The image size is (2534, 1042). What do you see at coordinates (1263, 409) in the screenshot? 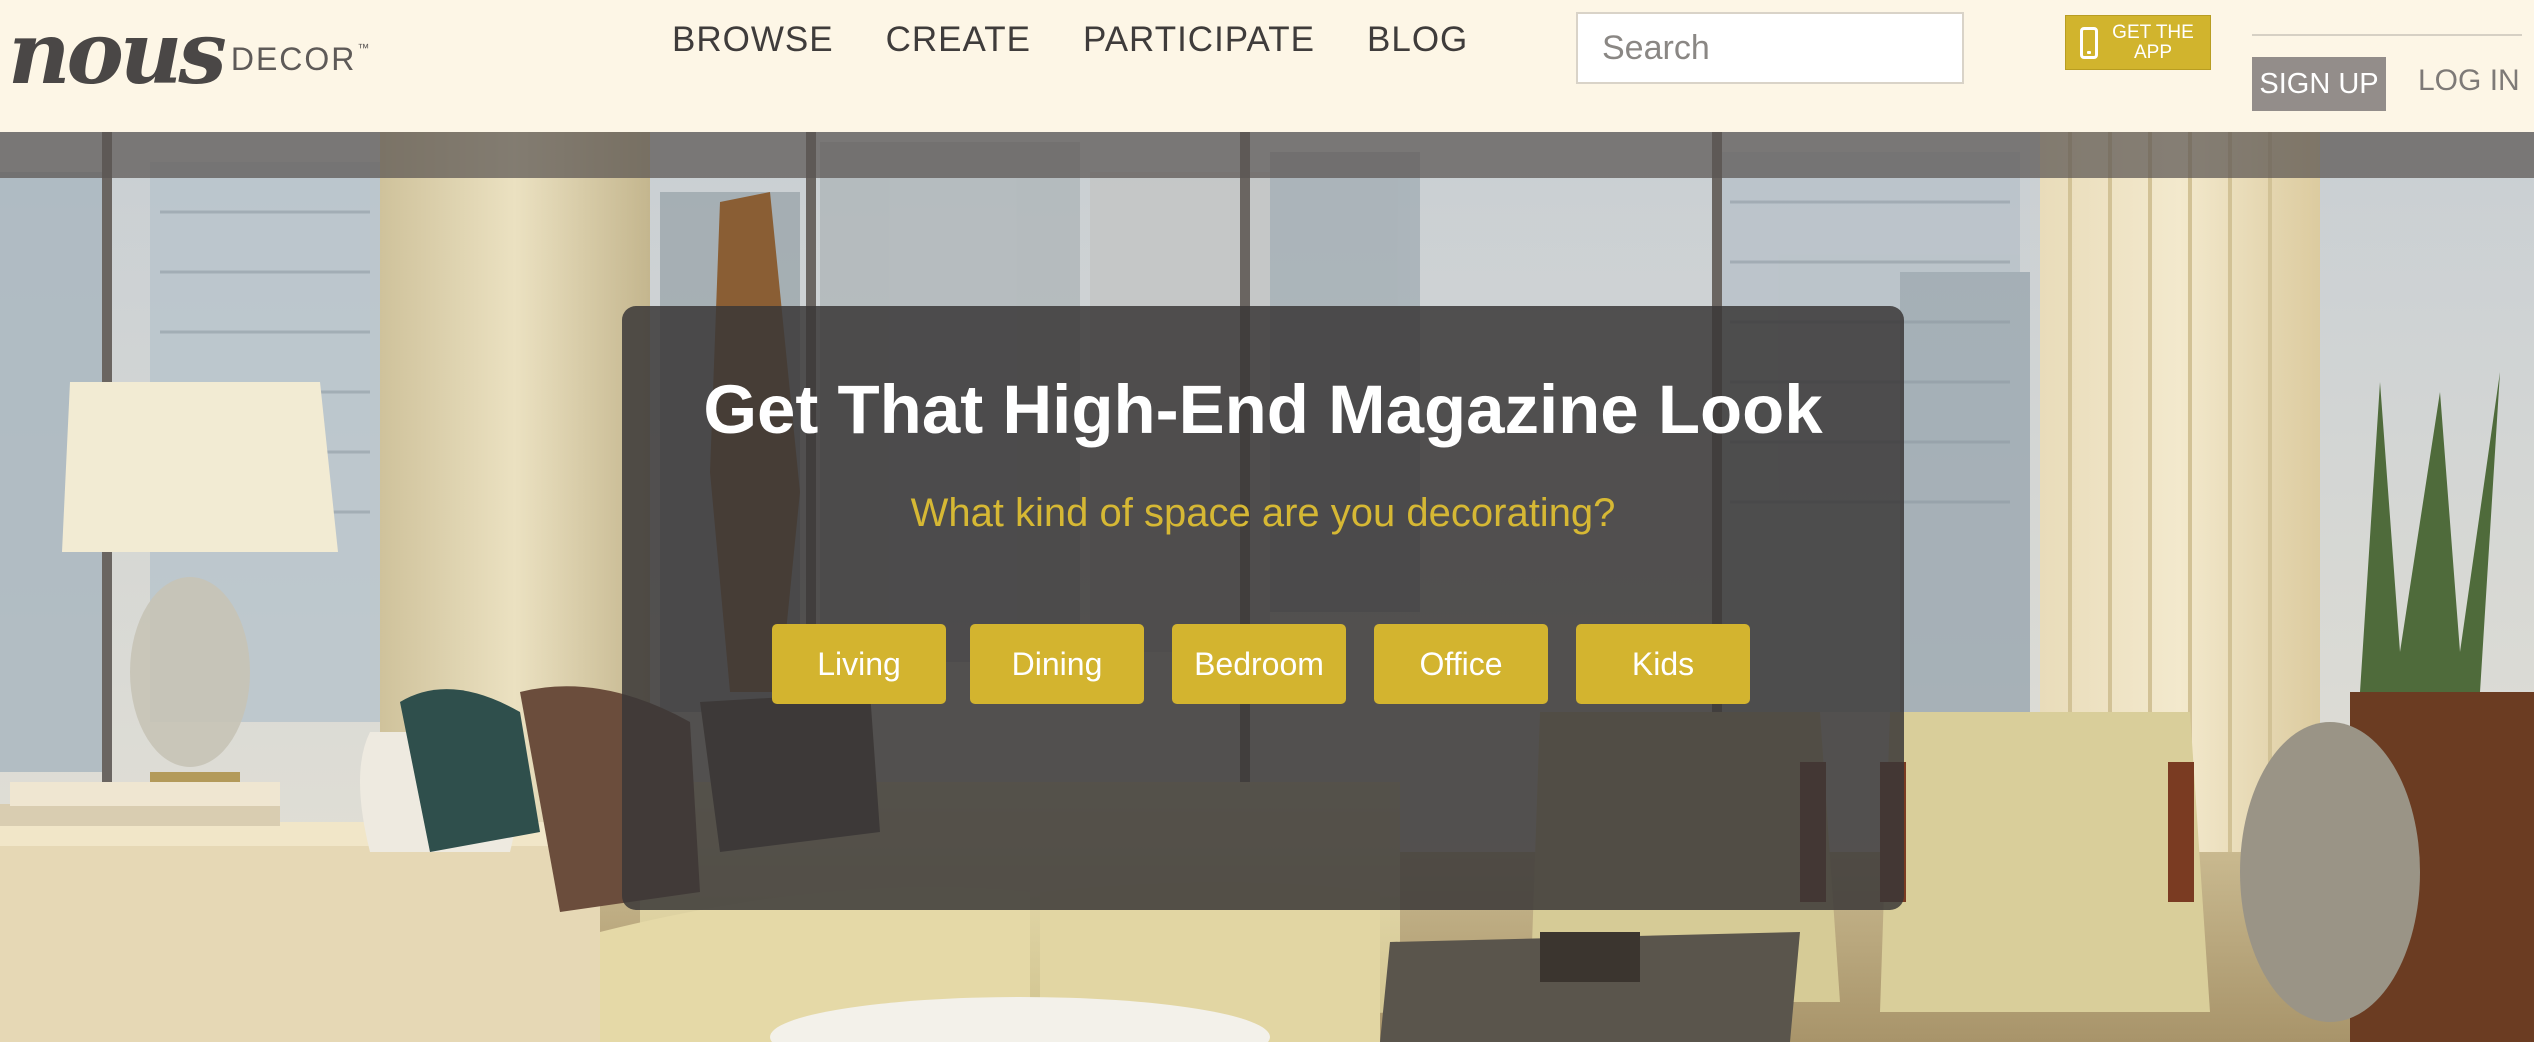
I see `hero-title: Get That High-End Magazine Look` at bounding box center [1263, 409].